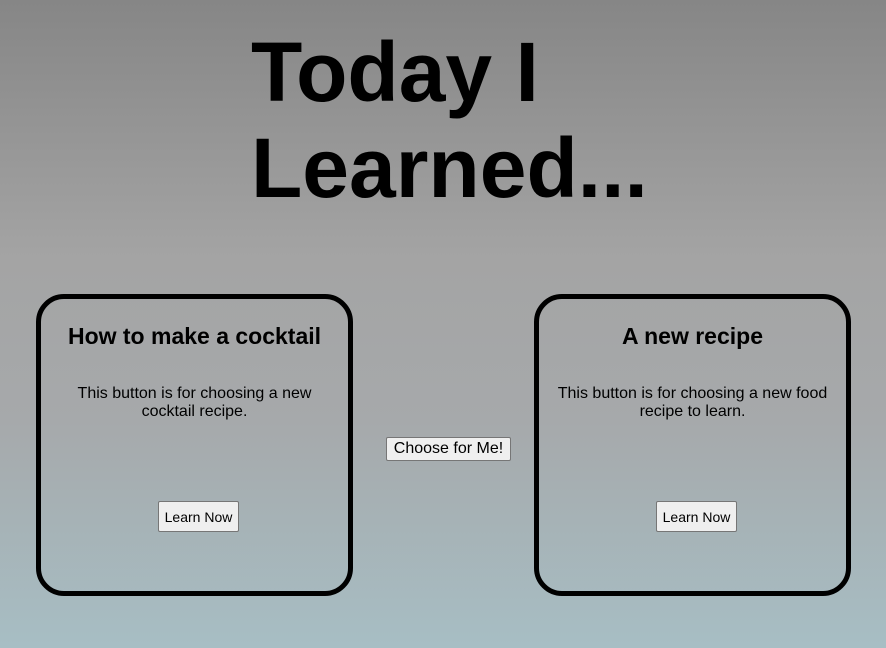 The width and height of the screenshot is (886, 648). What do you see at coordinates (194, 336) in the screenshot?
I see `cocktail-card-title: How to make a cocktail` at bounding box center [194, 336].